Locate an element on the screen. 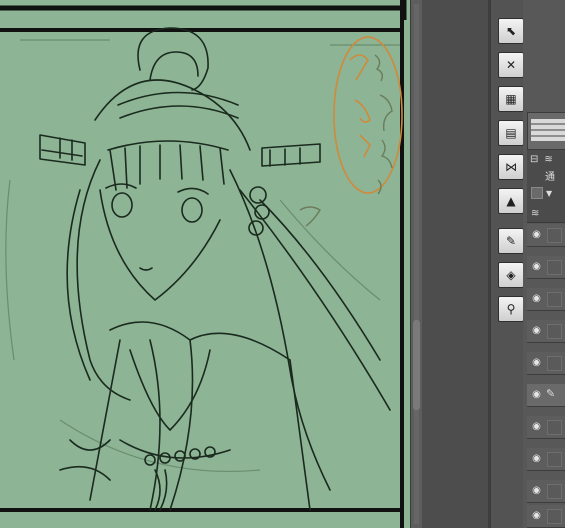 This screenshot has height=528, width=565. pen-icon: ✎ is located at coordinates (551, 393).